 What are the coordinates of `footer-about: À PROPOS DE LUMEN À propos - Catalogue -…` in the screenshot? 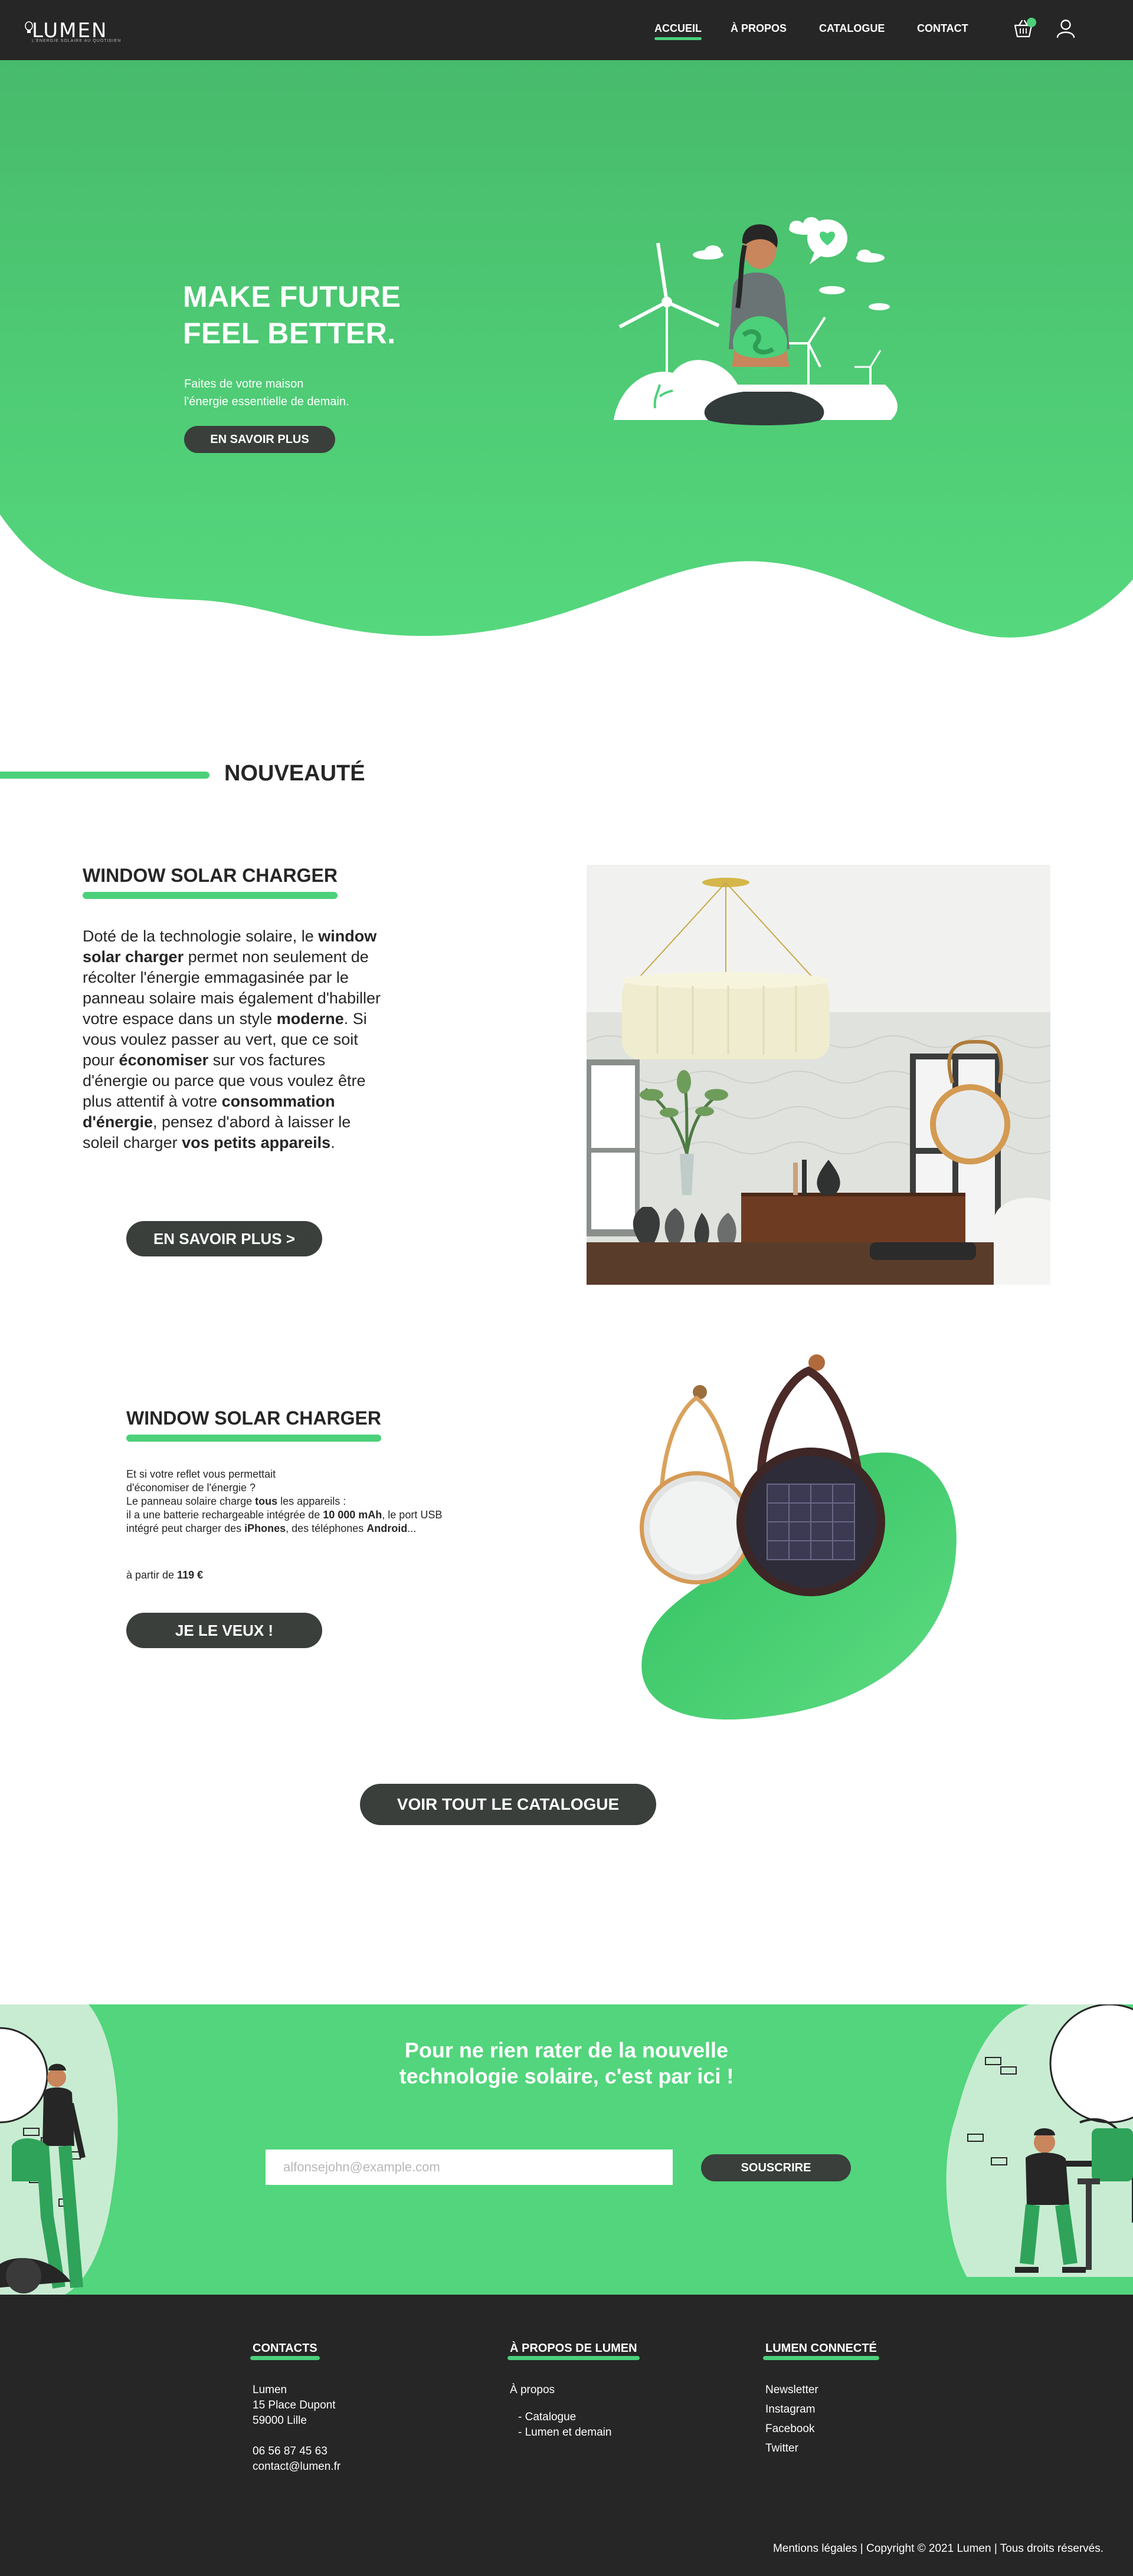 It's located at (573, 2391).